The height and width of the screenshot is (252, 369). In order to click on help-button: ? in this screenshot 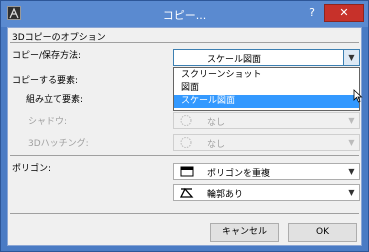, I will do `click(312, 13)`.